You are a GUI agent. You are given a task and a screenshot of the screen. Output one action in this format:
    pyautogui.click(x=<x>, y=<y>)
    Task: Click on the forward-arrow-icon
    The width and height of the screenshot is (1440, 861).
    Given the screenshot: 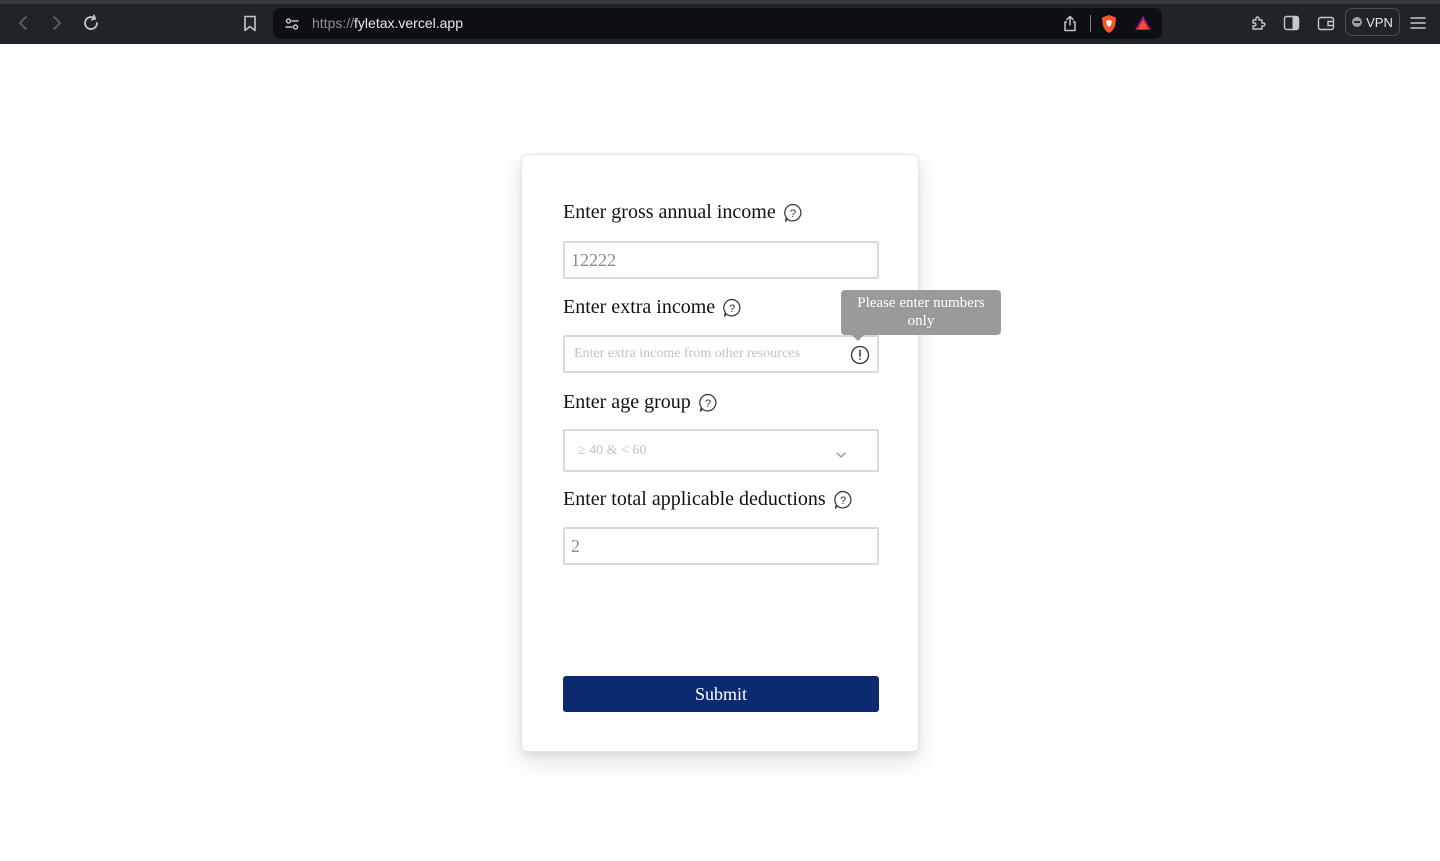 What is the action you would take?
    pyautogui.click(x=57, y=23)
    